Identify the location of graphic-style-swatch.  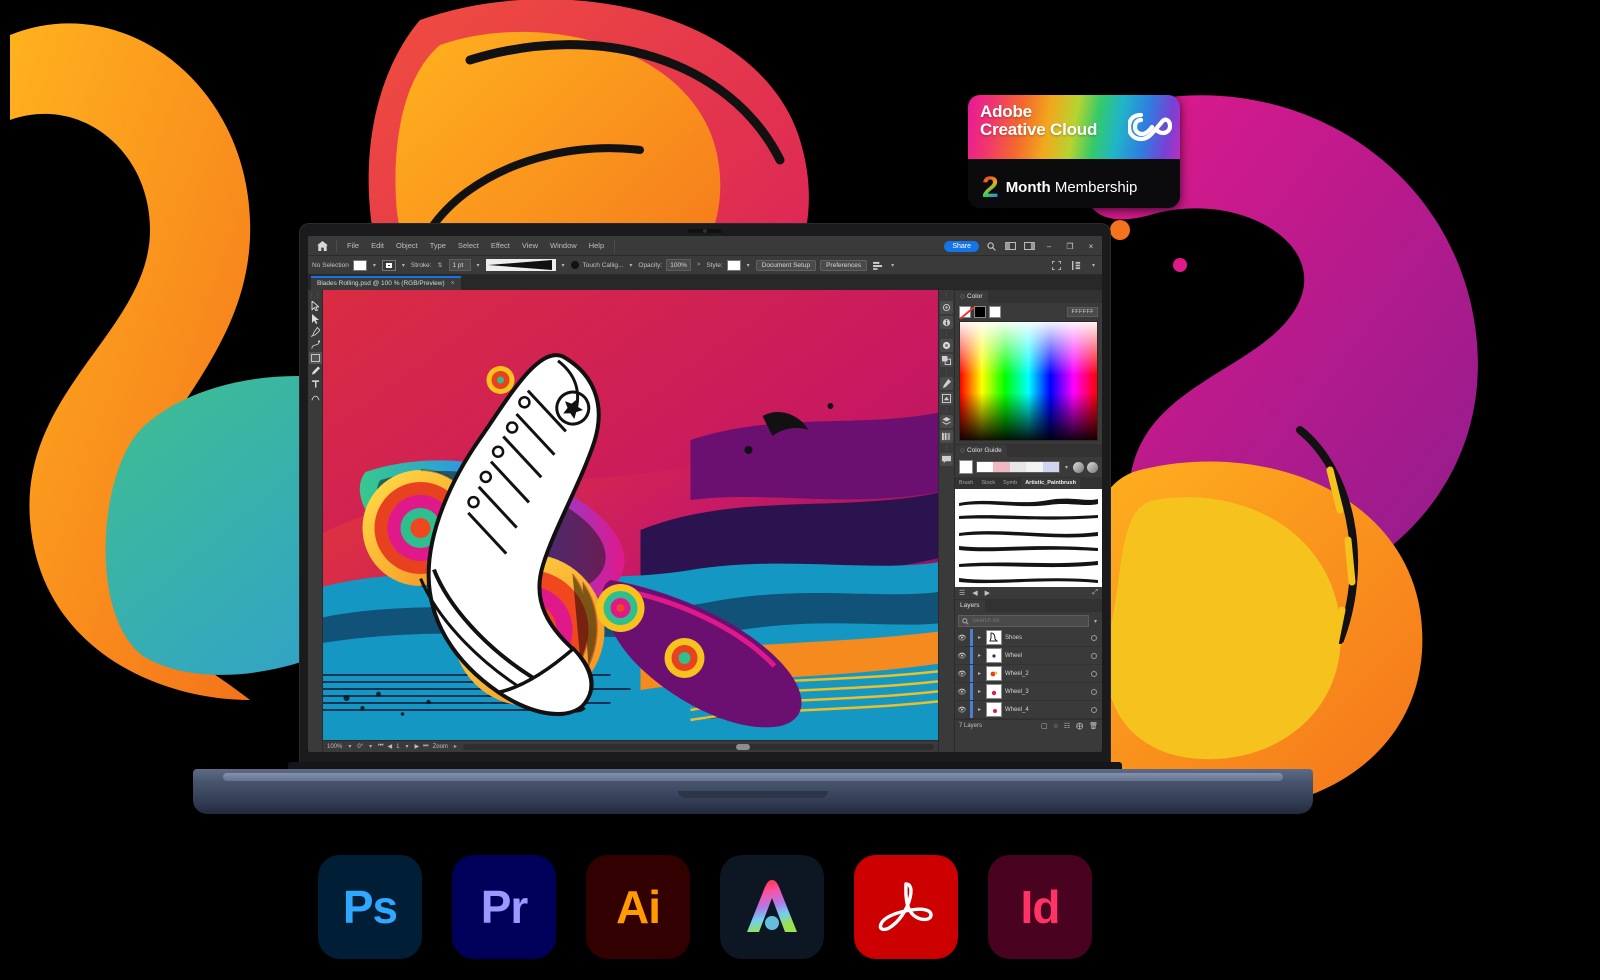
(733, 265).